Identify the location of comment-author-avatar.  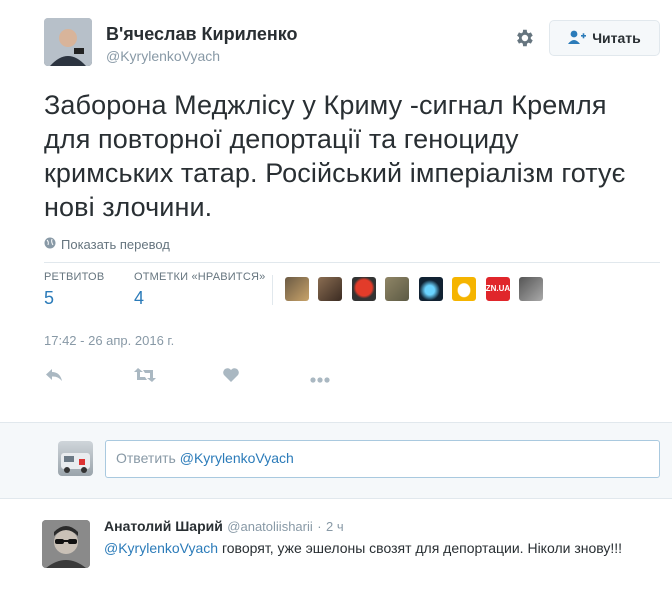
(66, 544).